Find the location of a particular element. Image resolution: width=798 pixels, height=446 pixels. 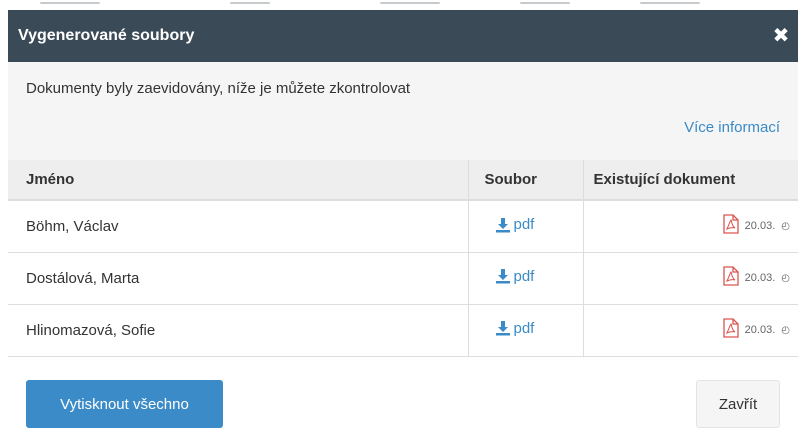

dialog-title: Vygenerované soubory is located at coordinates (106, 35).